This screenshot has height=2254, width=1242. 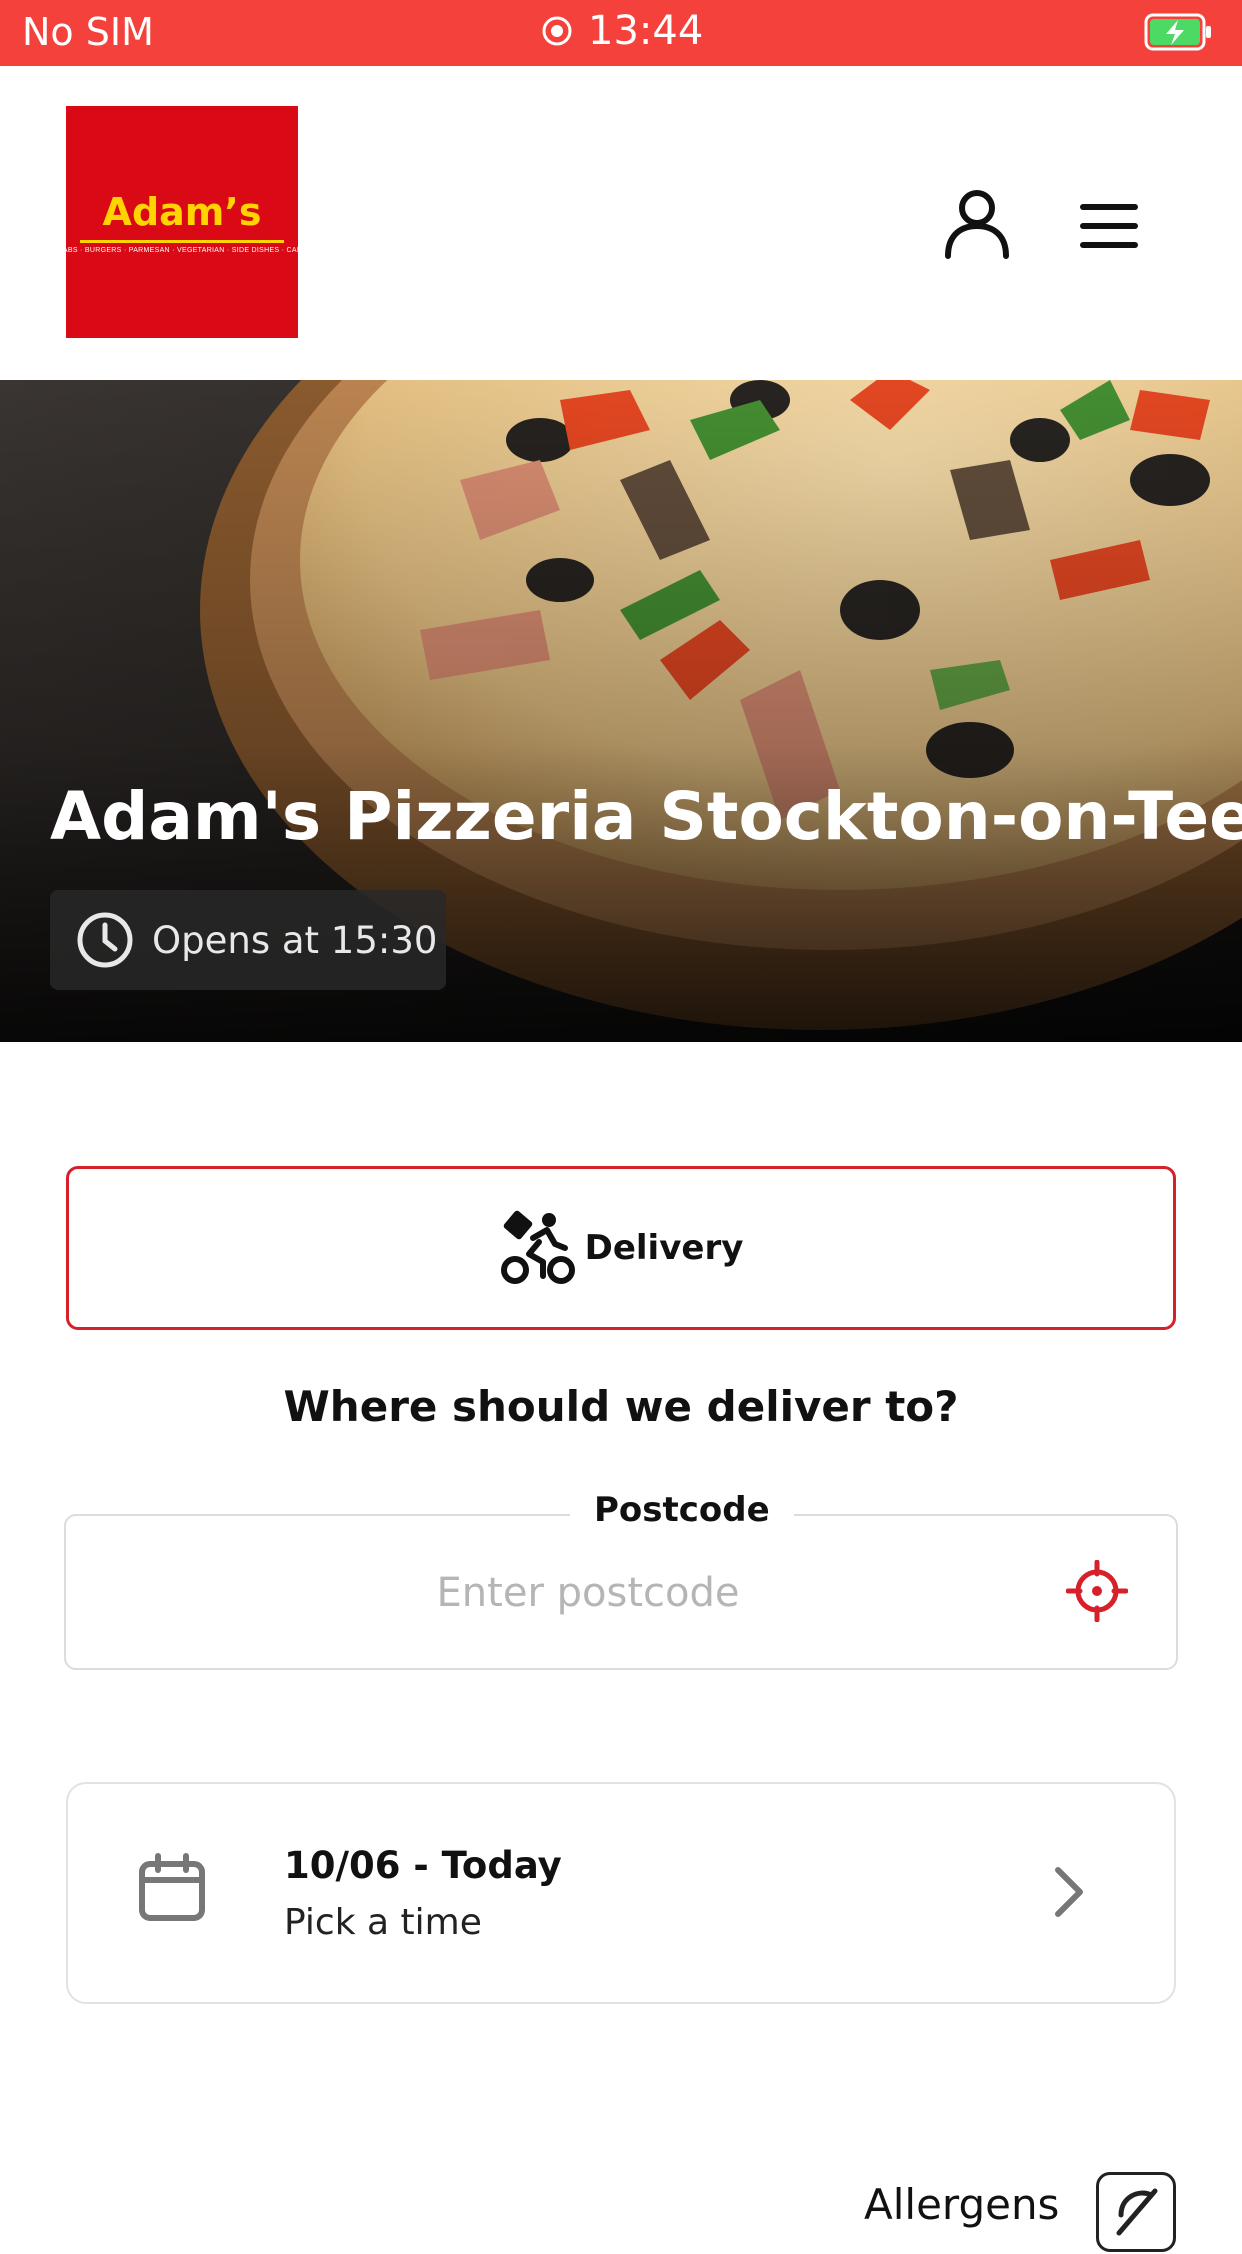 What do you see at coordinates (621, 1406) in the screenshot?
I see `delivery-heading: Where should we deliver to?` at bounding box center [621, 1406].